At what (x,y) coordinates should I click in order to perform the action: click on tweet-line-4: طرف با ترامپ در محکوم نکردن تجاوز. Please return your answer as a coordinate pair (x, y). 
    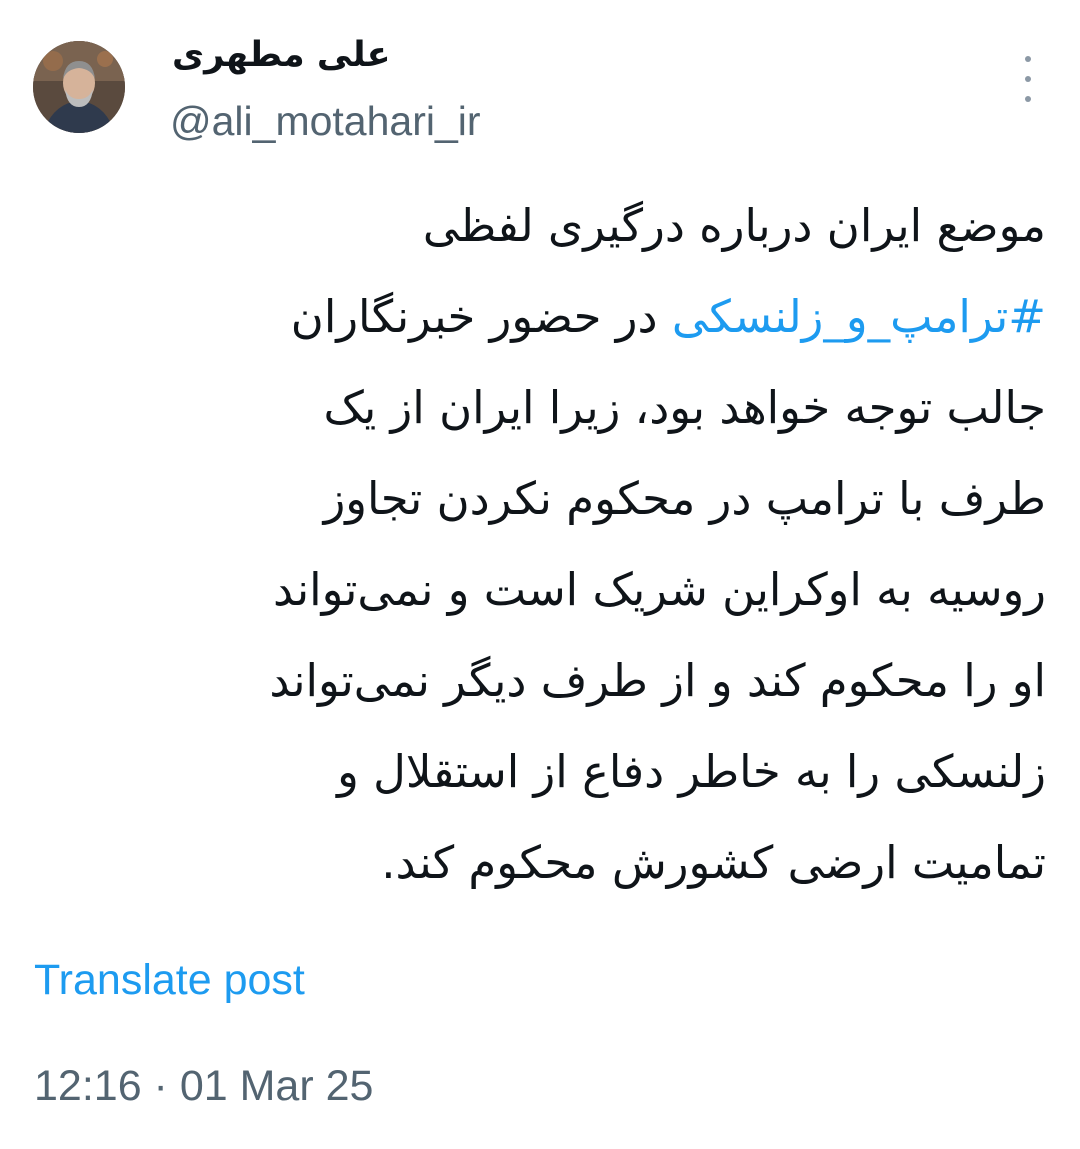
    Looking at the image, I should click on (684, 498).